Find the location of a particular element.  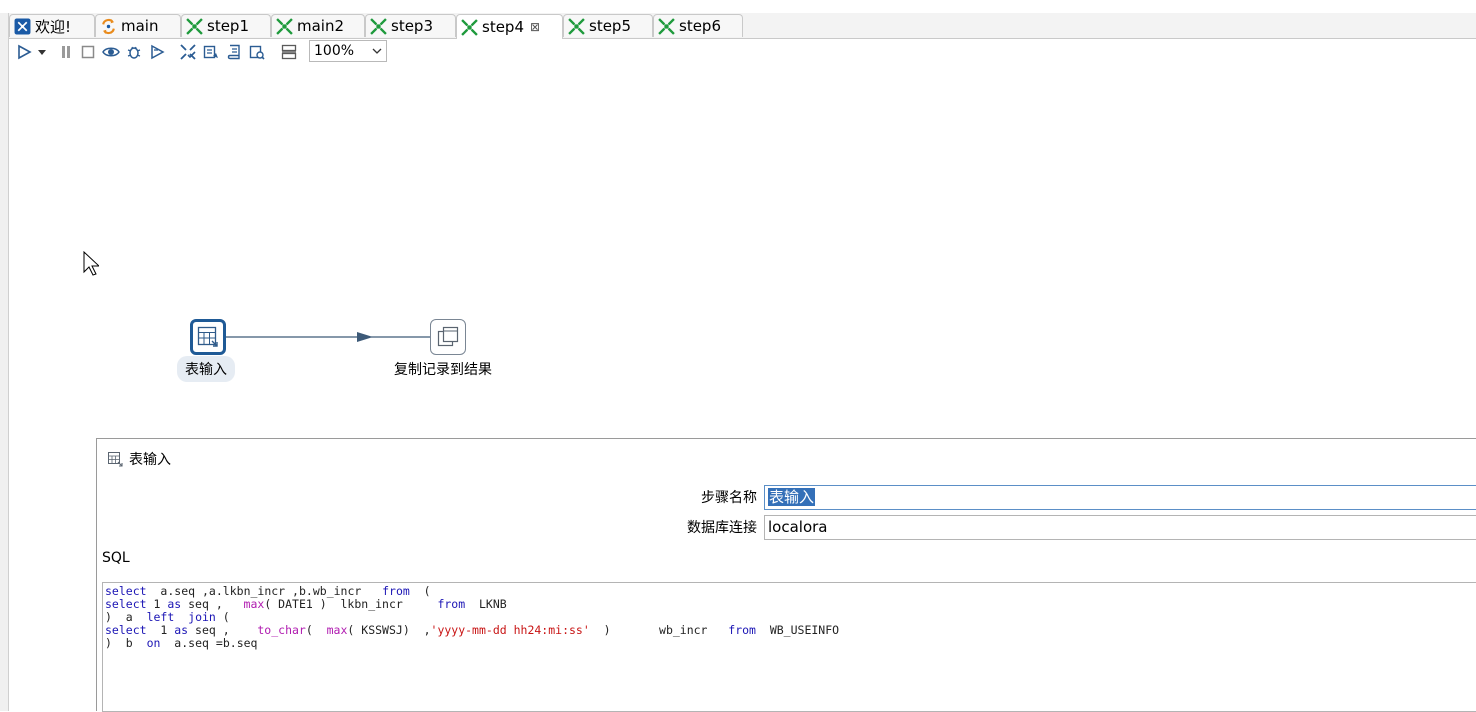

run-icon is located at coordinates (24, 52).